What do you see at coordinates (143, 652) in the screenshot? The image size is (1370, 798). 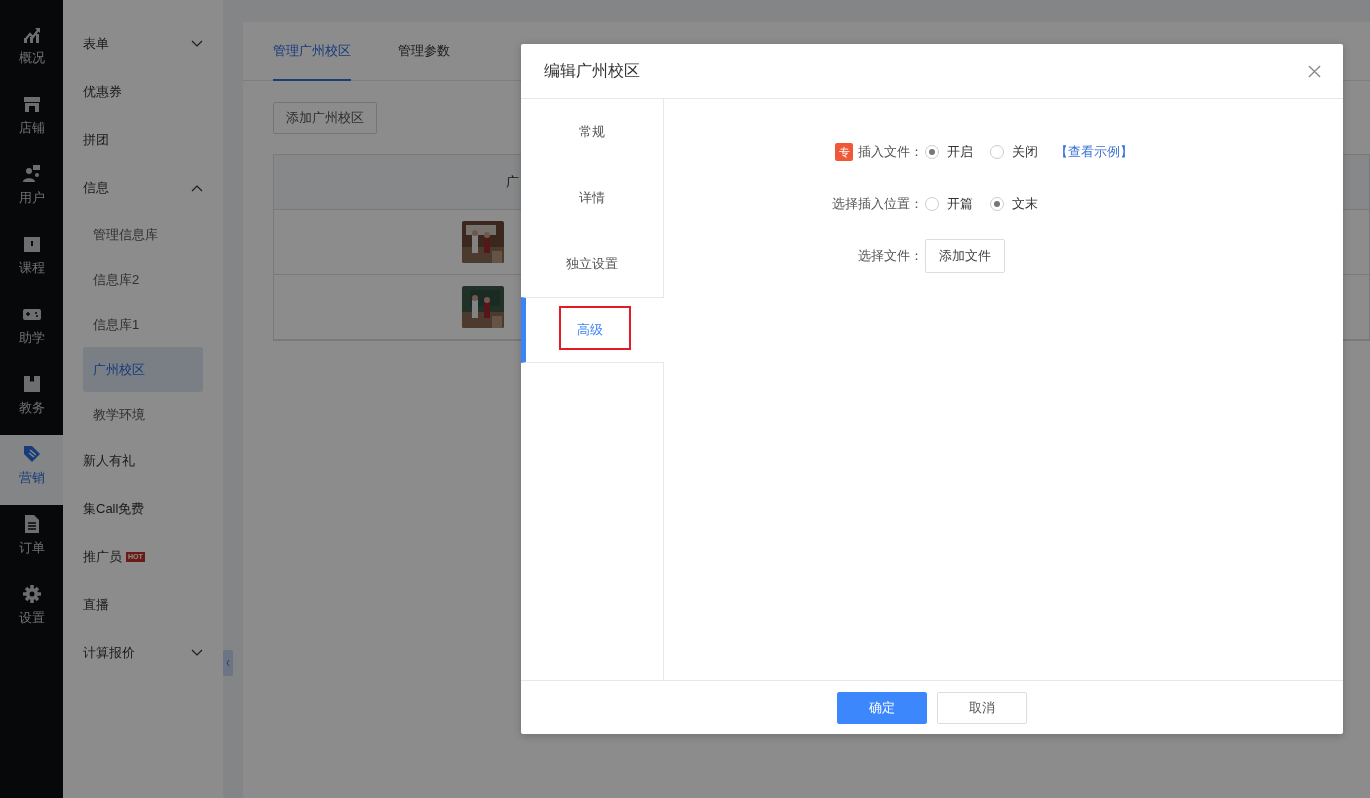 I see `menu-item: 计算报价` at bounding box center [143, 652].